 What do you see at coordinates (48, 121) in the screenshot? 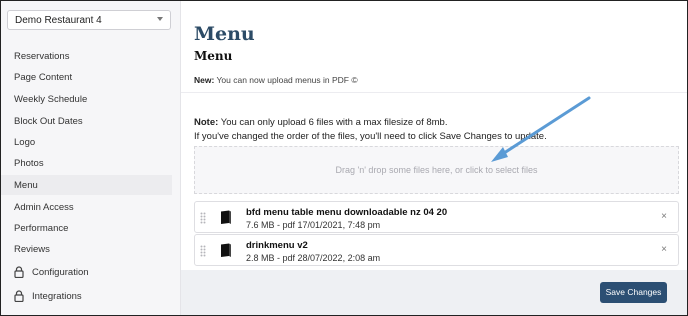
I see `sidebar-item-label: Block Out Dates` at bounding box center [48, 121].